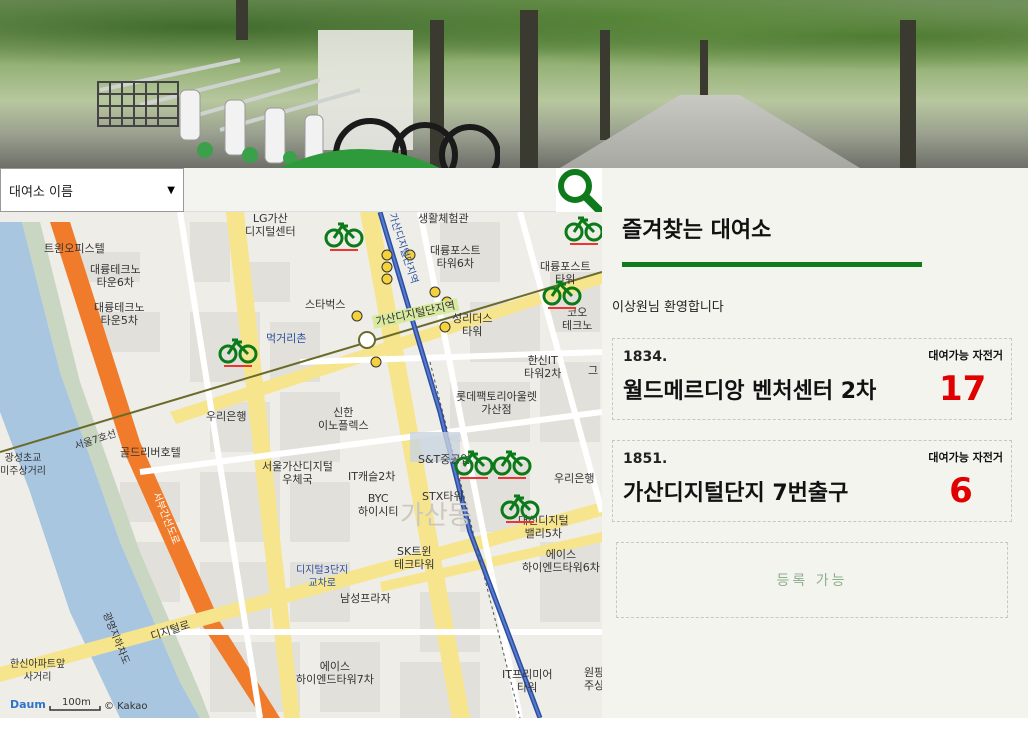  What do you see at coordinates (593, 370) in the screenshot?
I see `map-label: 그` at bounding box center [593, 370].